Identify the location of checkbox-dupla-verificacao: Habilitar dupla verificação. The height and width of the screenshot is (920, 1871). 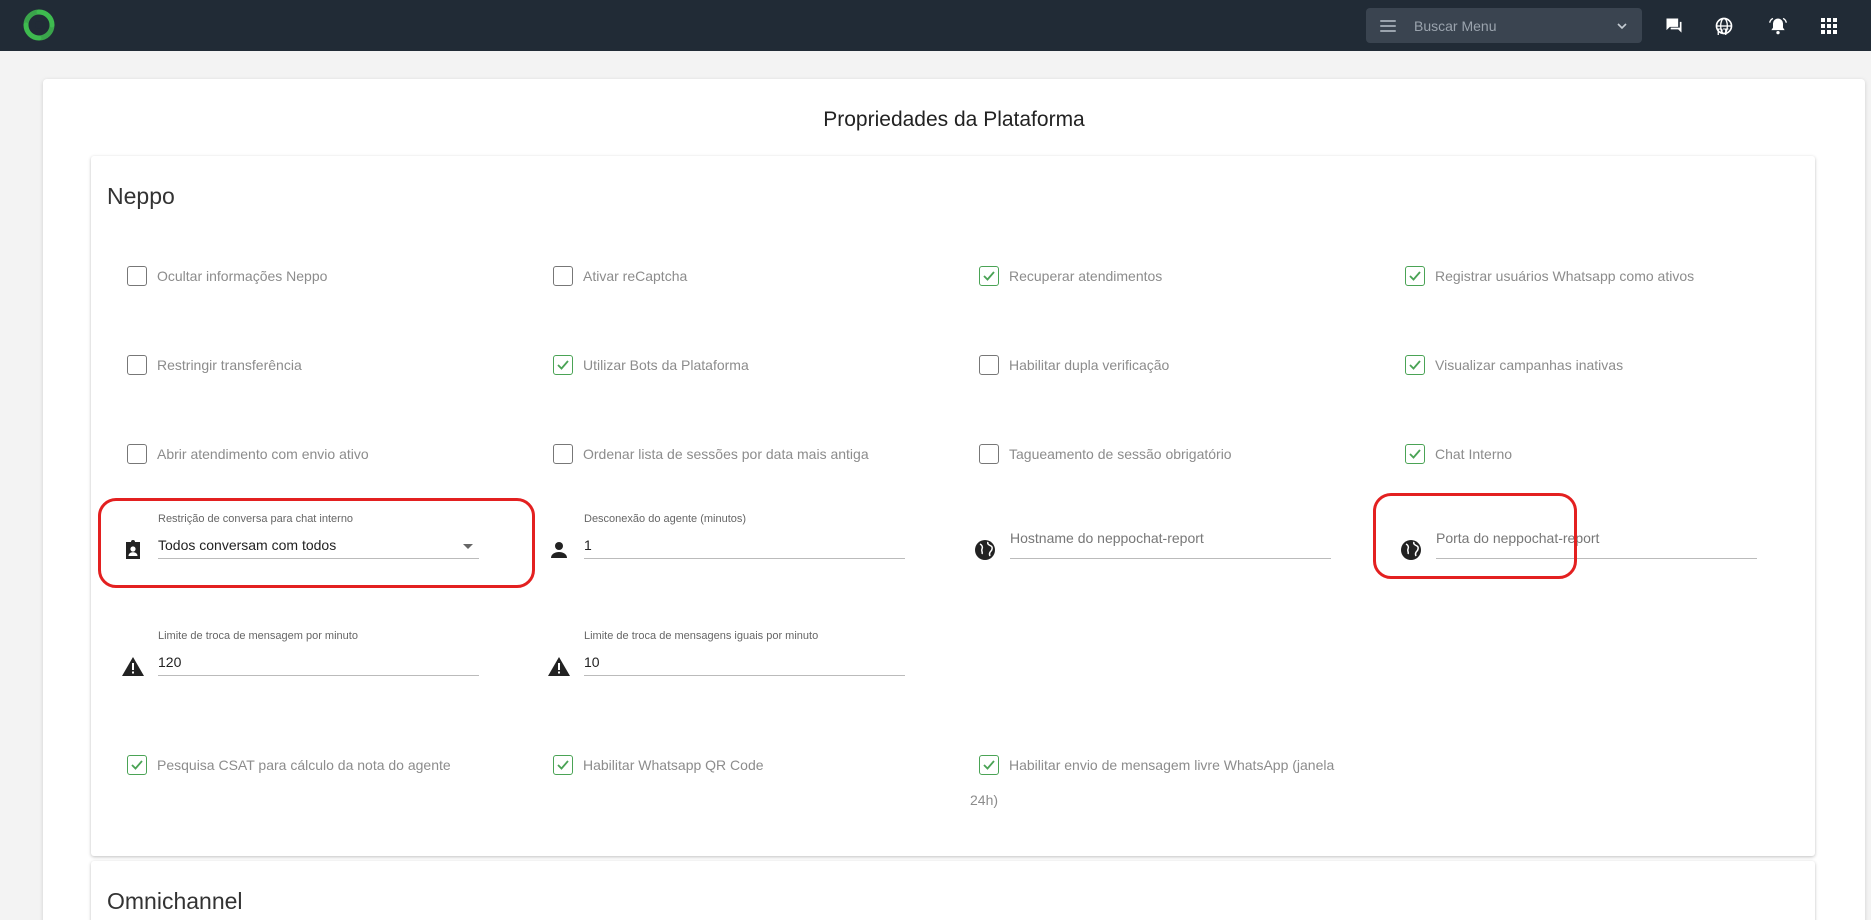
(1074, 365).